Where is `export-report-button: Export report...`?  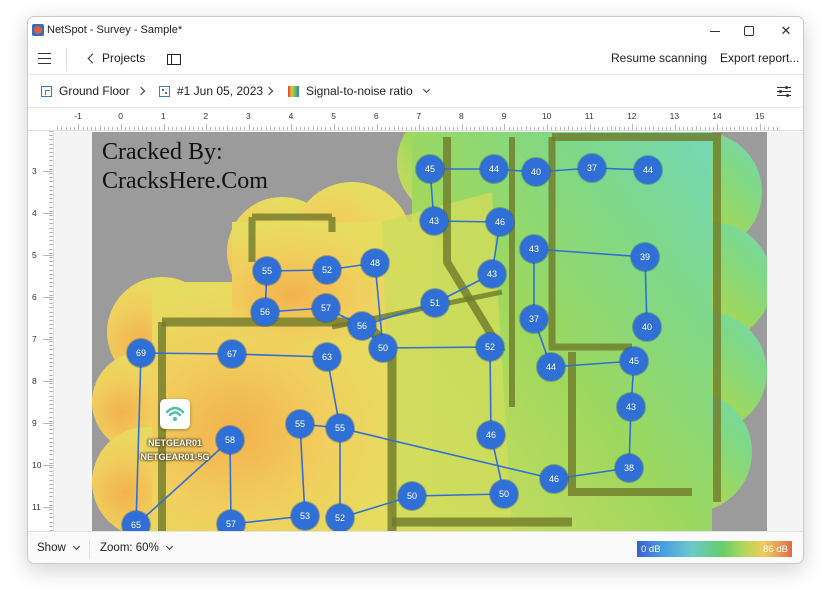
export-report-button: Export report... is located at coordinates (759, 58).